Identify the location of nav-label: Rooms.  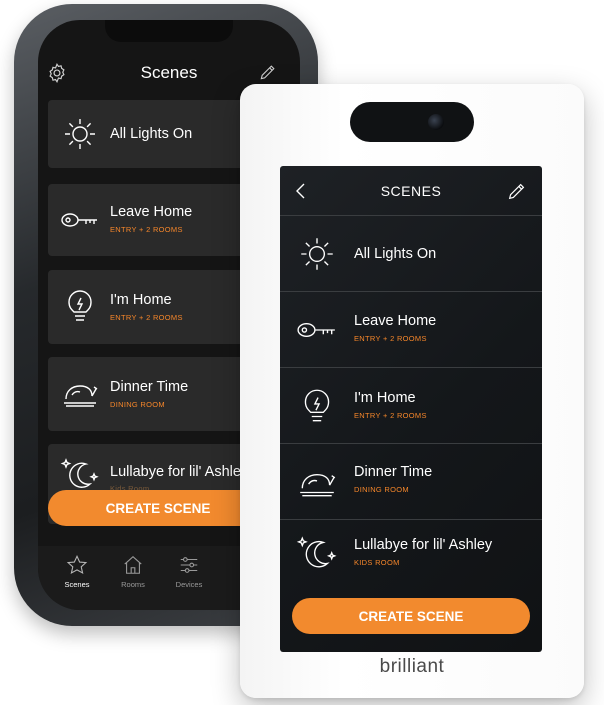
(133, 584).